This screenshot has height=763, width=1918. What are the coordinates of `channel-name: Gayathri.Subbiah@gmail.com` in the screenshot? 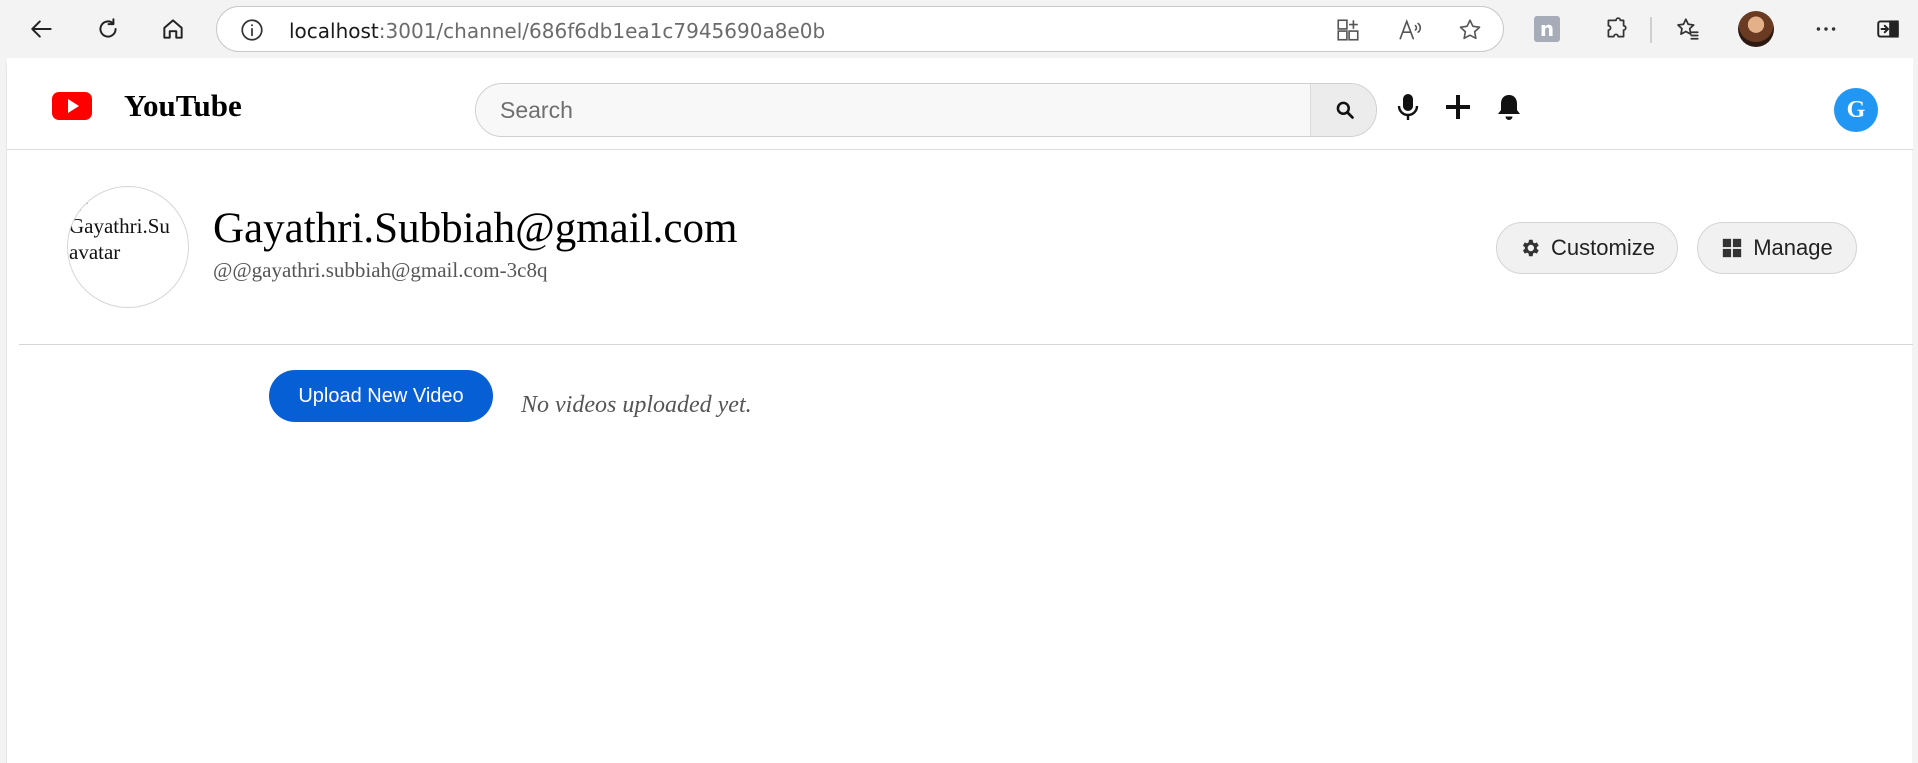 It's located at (475, 228).